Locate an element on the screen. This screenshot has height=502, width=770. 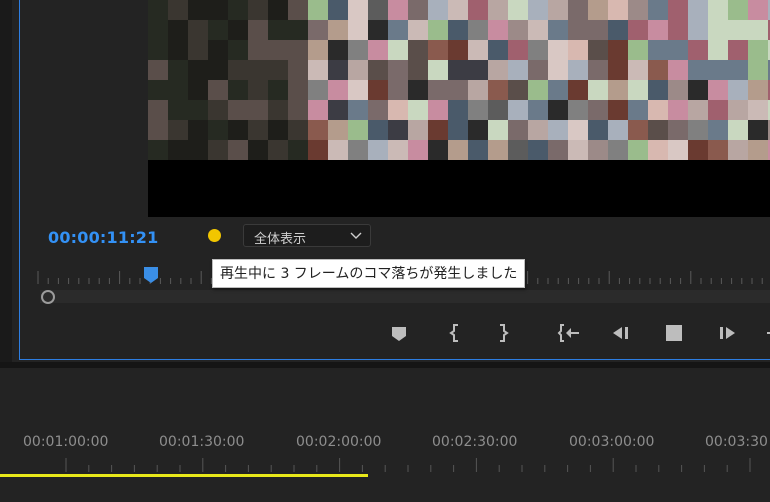
mark-in-button is located at coordinates (455, 333).